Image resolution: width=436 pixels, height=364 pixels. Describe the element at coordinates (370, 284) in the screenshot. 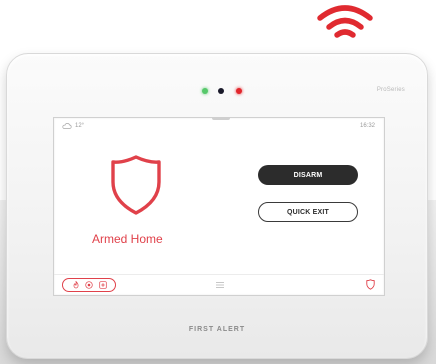

I see `security-shield-icon` at that location.